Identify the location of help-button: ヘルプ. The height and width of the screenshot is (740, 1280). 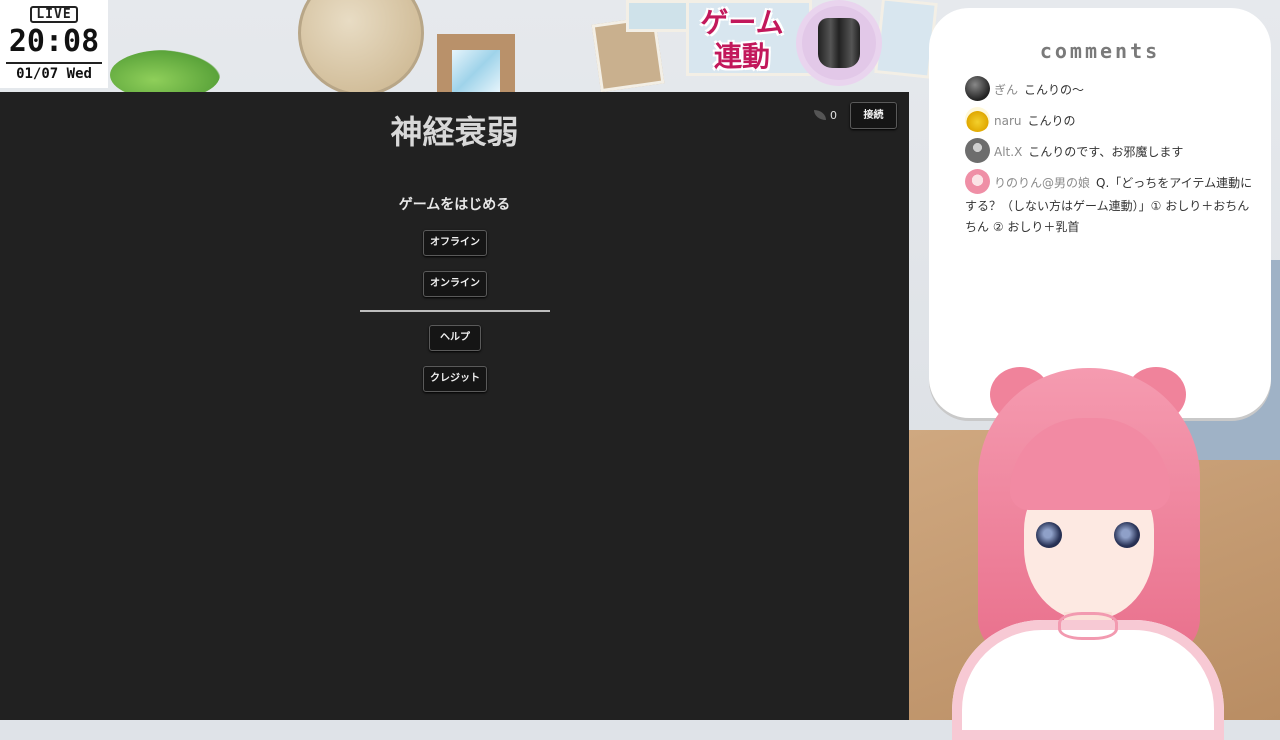
(455, 338).